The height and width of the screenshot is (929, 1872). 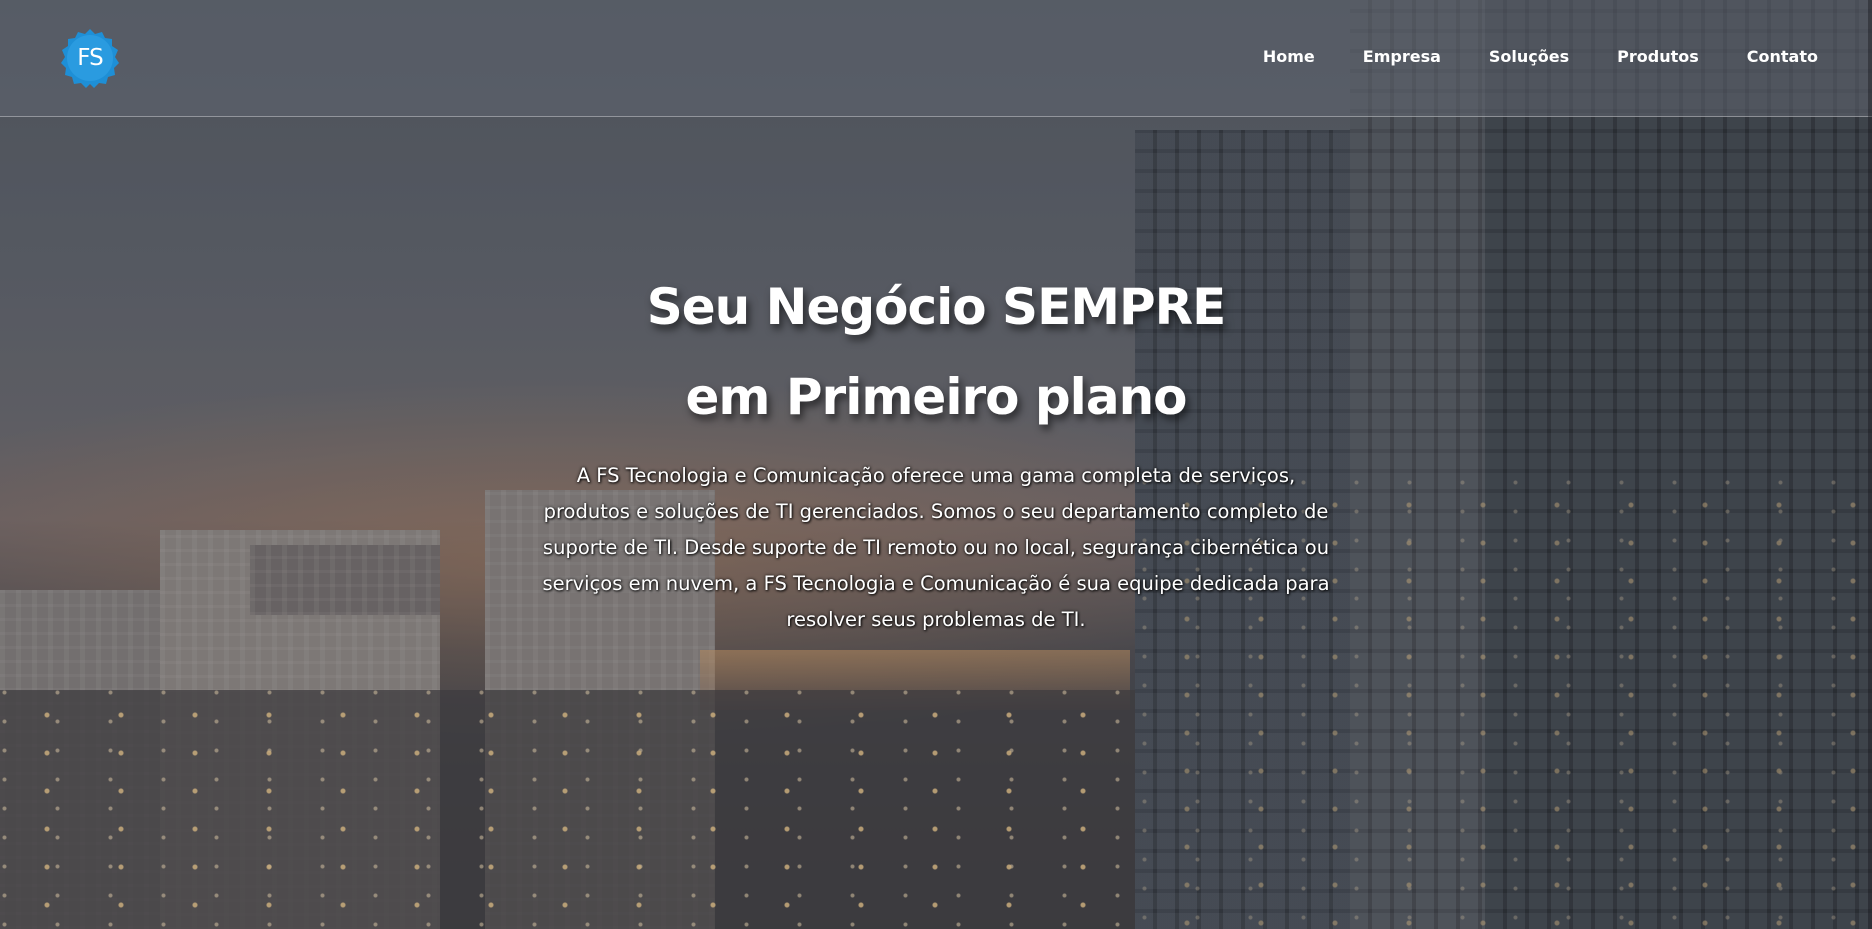 What do you see at coordinates (936, 307) in the screenshot?
I see `hero-title-line-1: Seu Negócio SEMPRE` at bounding box center [936, 307].